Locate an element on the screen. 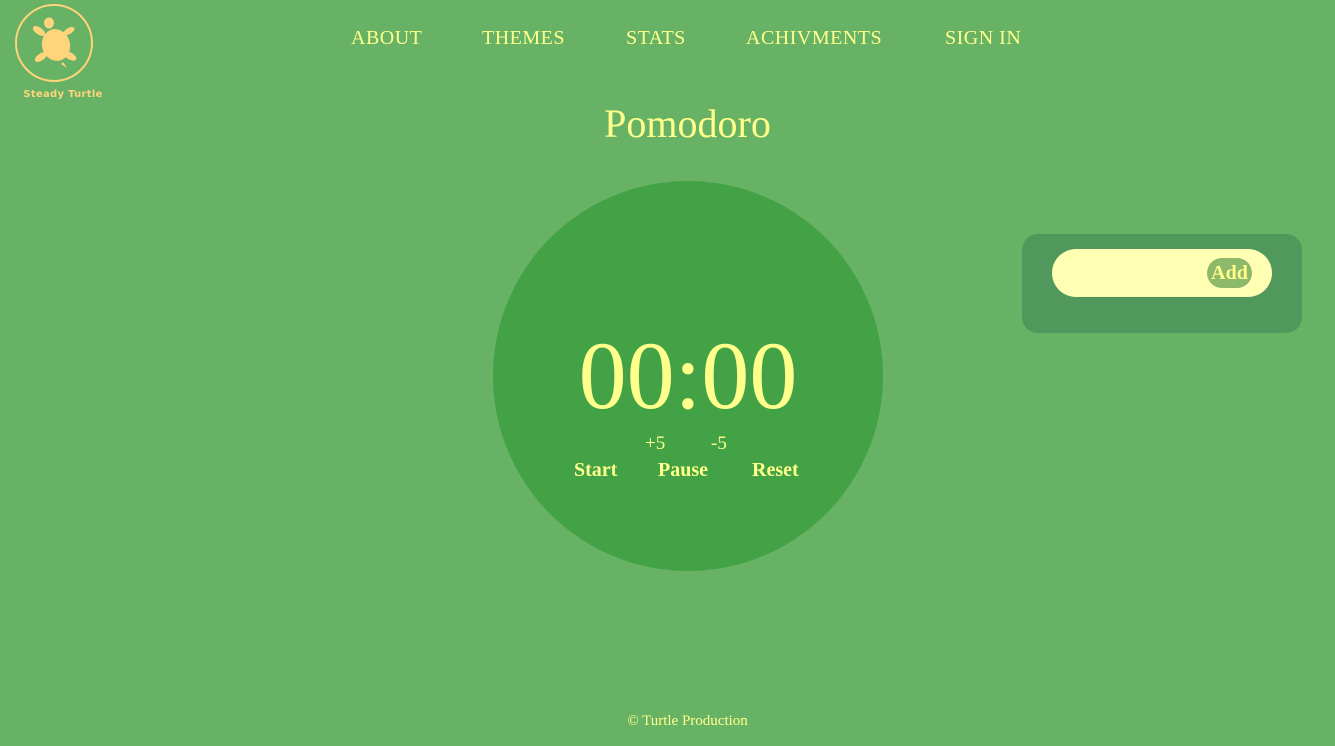 Image resolution: width=1335 pixels, height=746 pixels. subtract-five-button: -5 is located at coordinates (719, 444).